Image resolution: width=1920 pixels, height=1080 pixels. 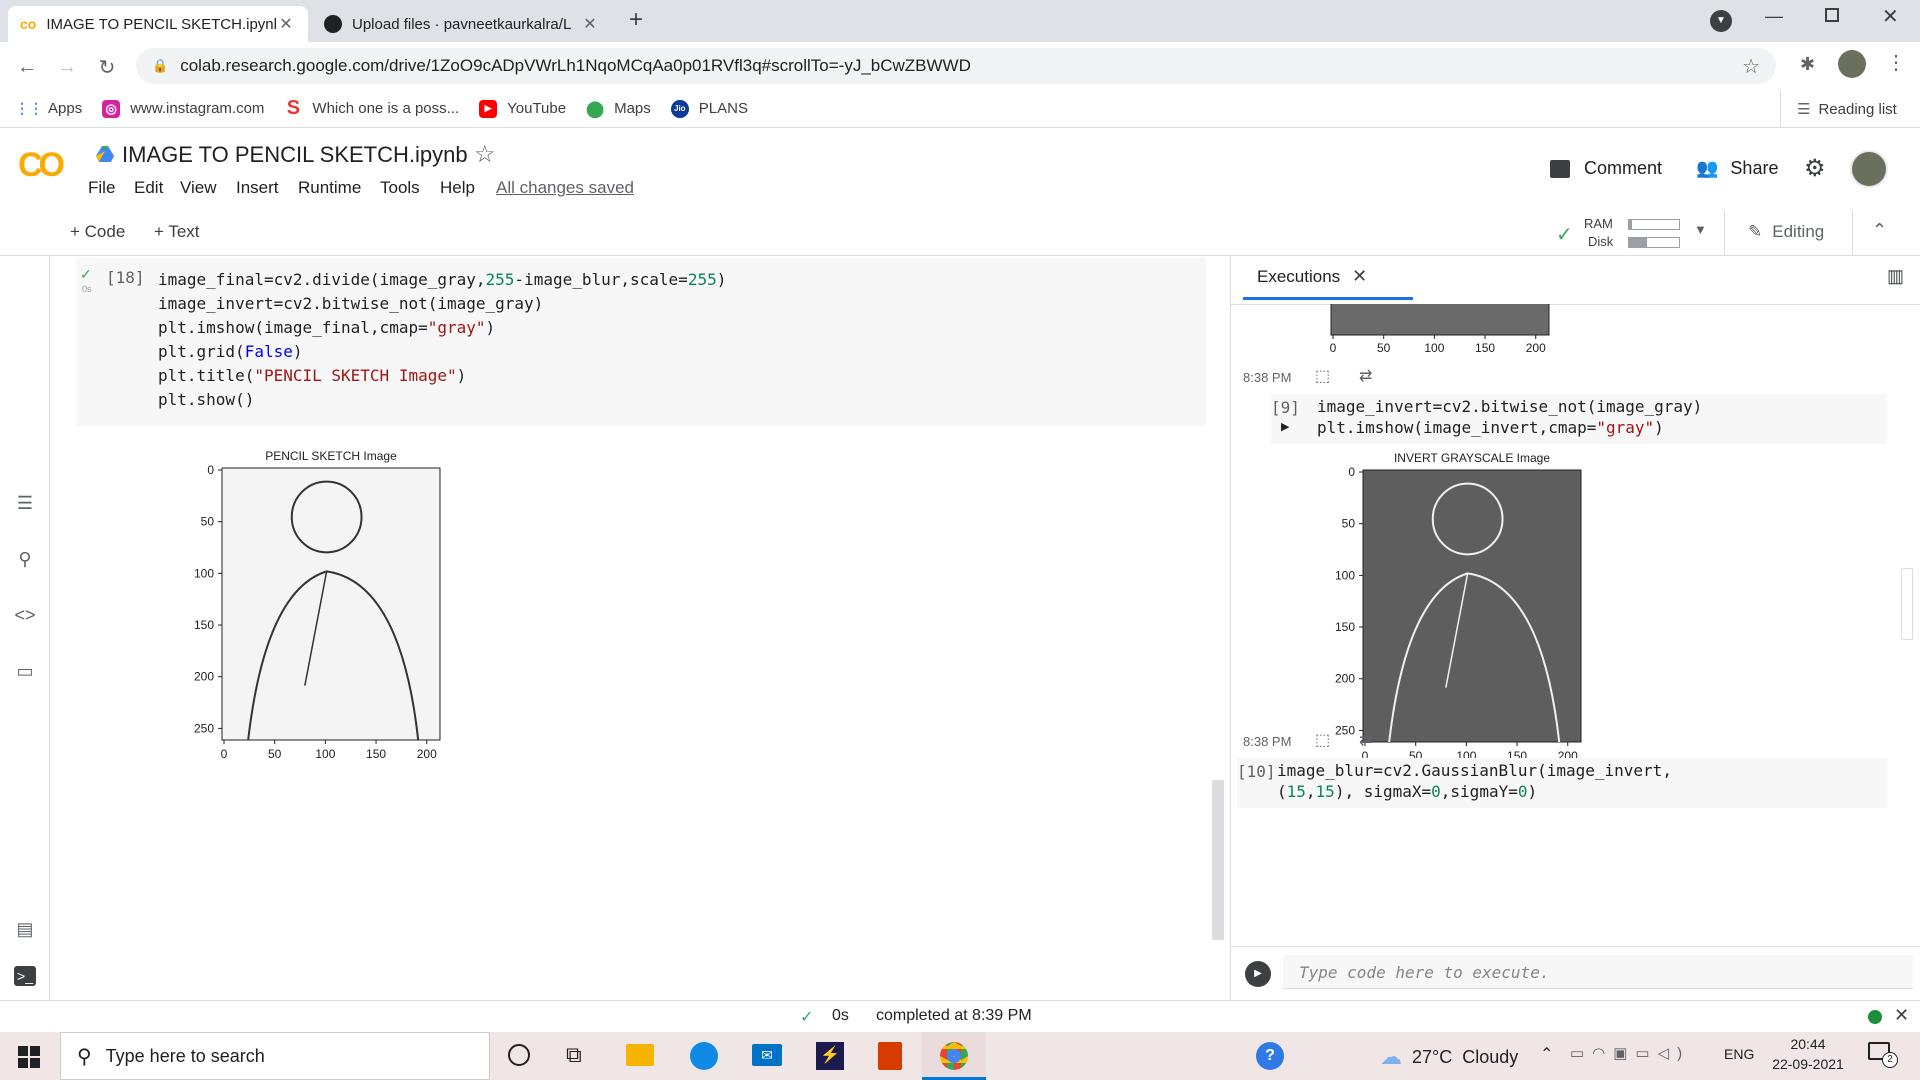 I want to click on back-icon: ←, so click(x=27, y=67).